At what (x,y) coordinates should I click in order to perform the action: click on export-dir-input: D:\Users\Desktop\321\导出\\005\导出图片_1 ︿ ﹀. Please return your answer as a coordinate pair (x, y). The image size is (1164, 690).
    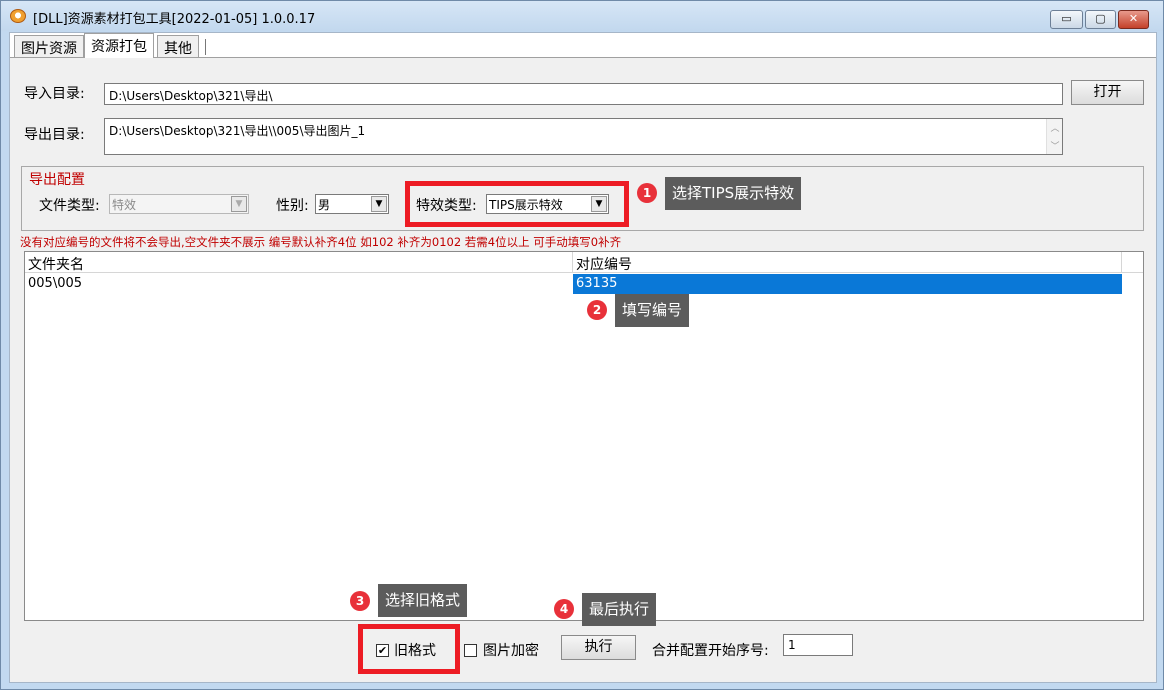
    Looking at the image, I should click on (583, 136).